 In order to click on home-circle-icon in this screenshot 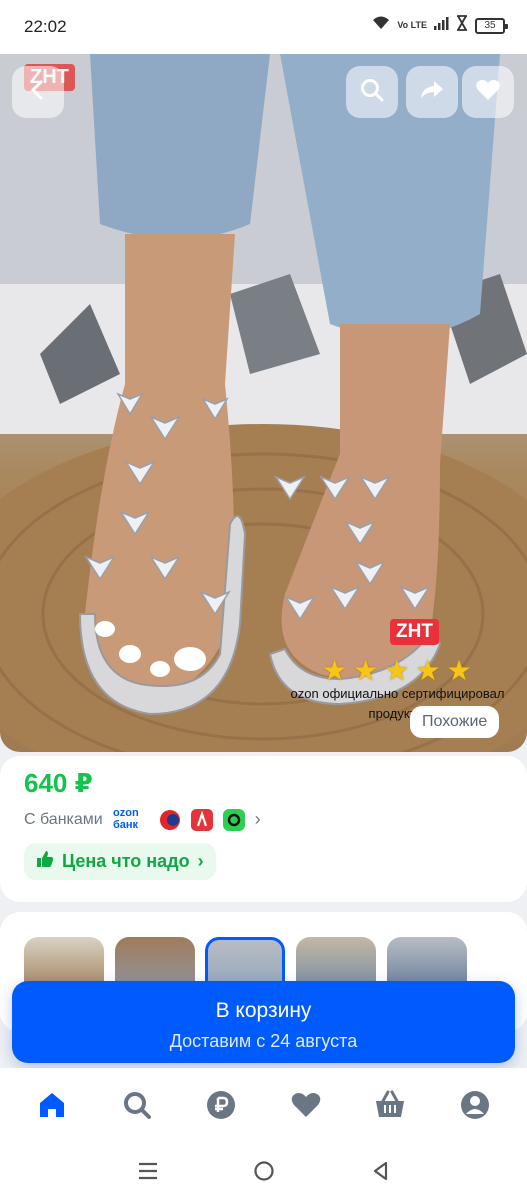, I will do `click(264, 1173)`.